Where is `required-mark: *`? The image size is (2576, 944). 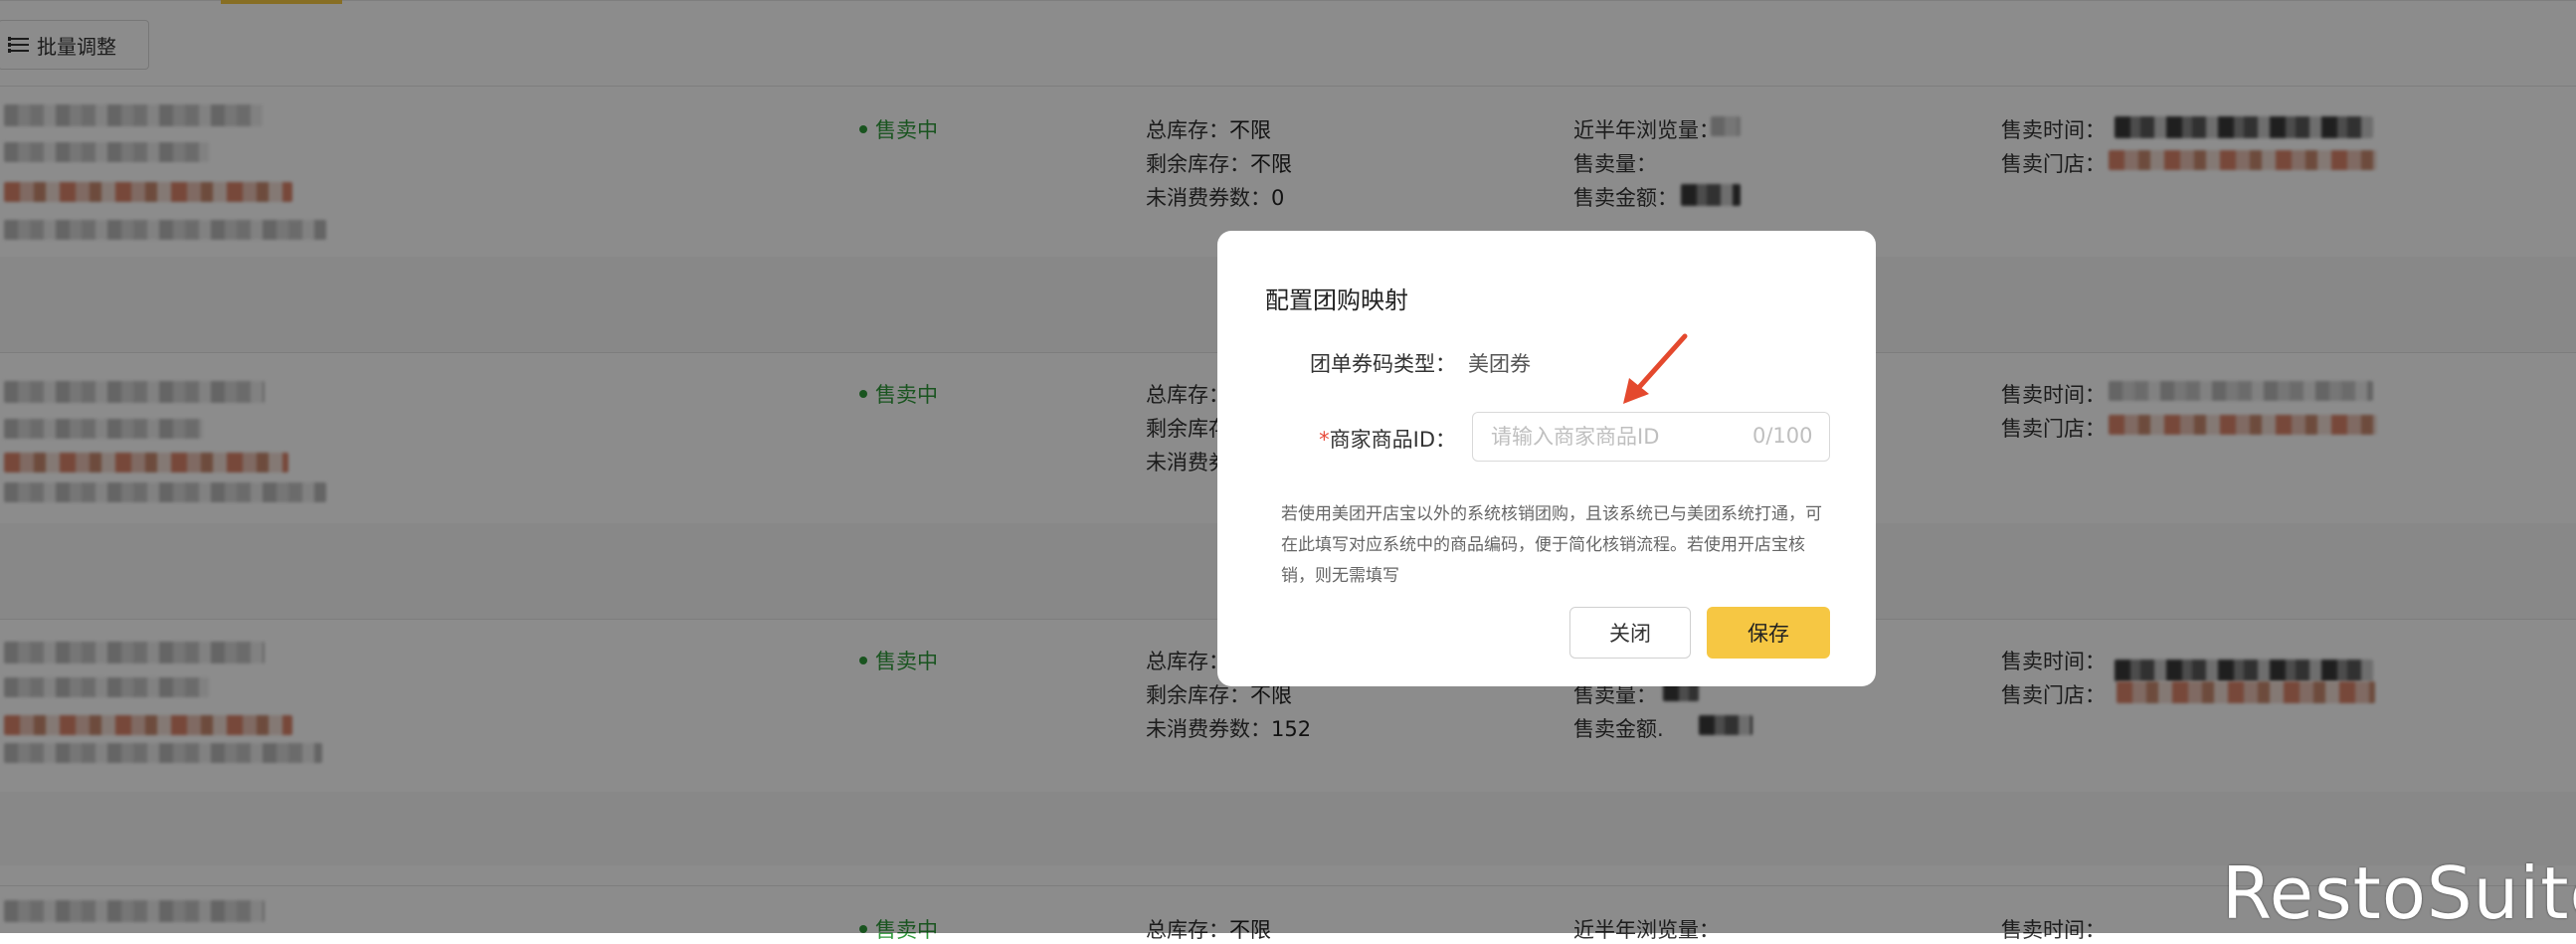
required-mark: * is located at coordinates (1324, 440).